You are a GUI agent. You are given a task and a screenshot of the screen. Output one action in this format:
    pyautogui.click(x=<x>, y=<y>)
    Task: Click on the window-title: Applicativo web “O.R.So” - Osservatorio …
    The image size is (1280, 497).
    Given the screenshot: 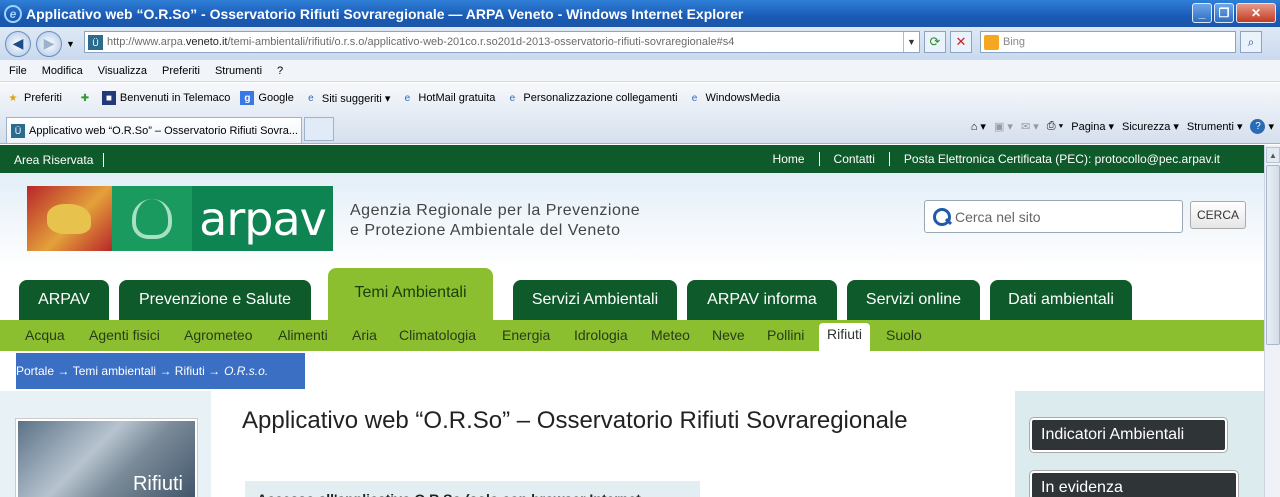 What is the action you would take?
    pyautogui.click(x=385, y=13)
    